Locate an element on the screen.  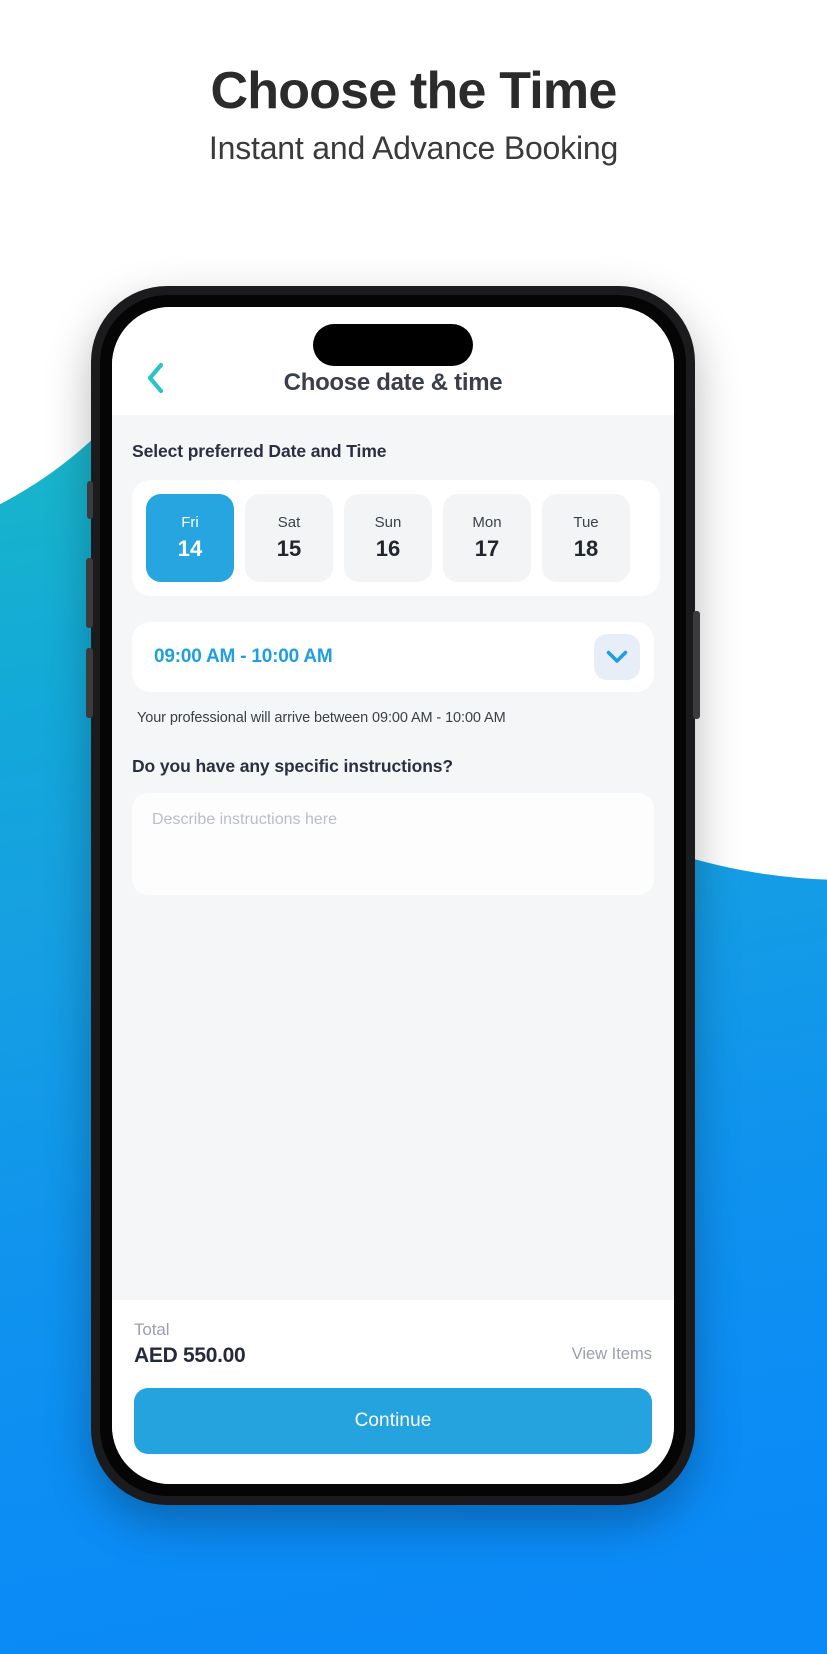
date-chip-day: 16 is located at coordinates (388, 548).